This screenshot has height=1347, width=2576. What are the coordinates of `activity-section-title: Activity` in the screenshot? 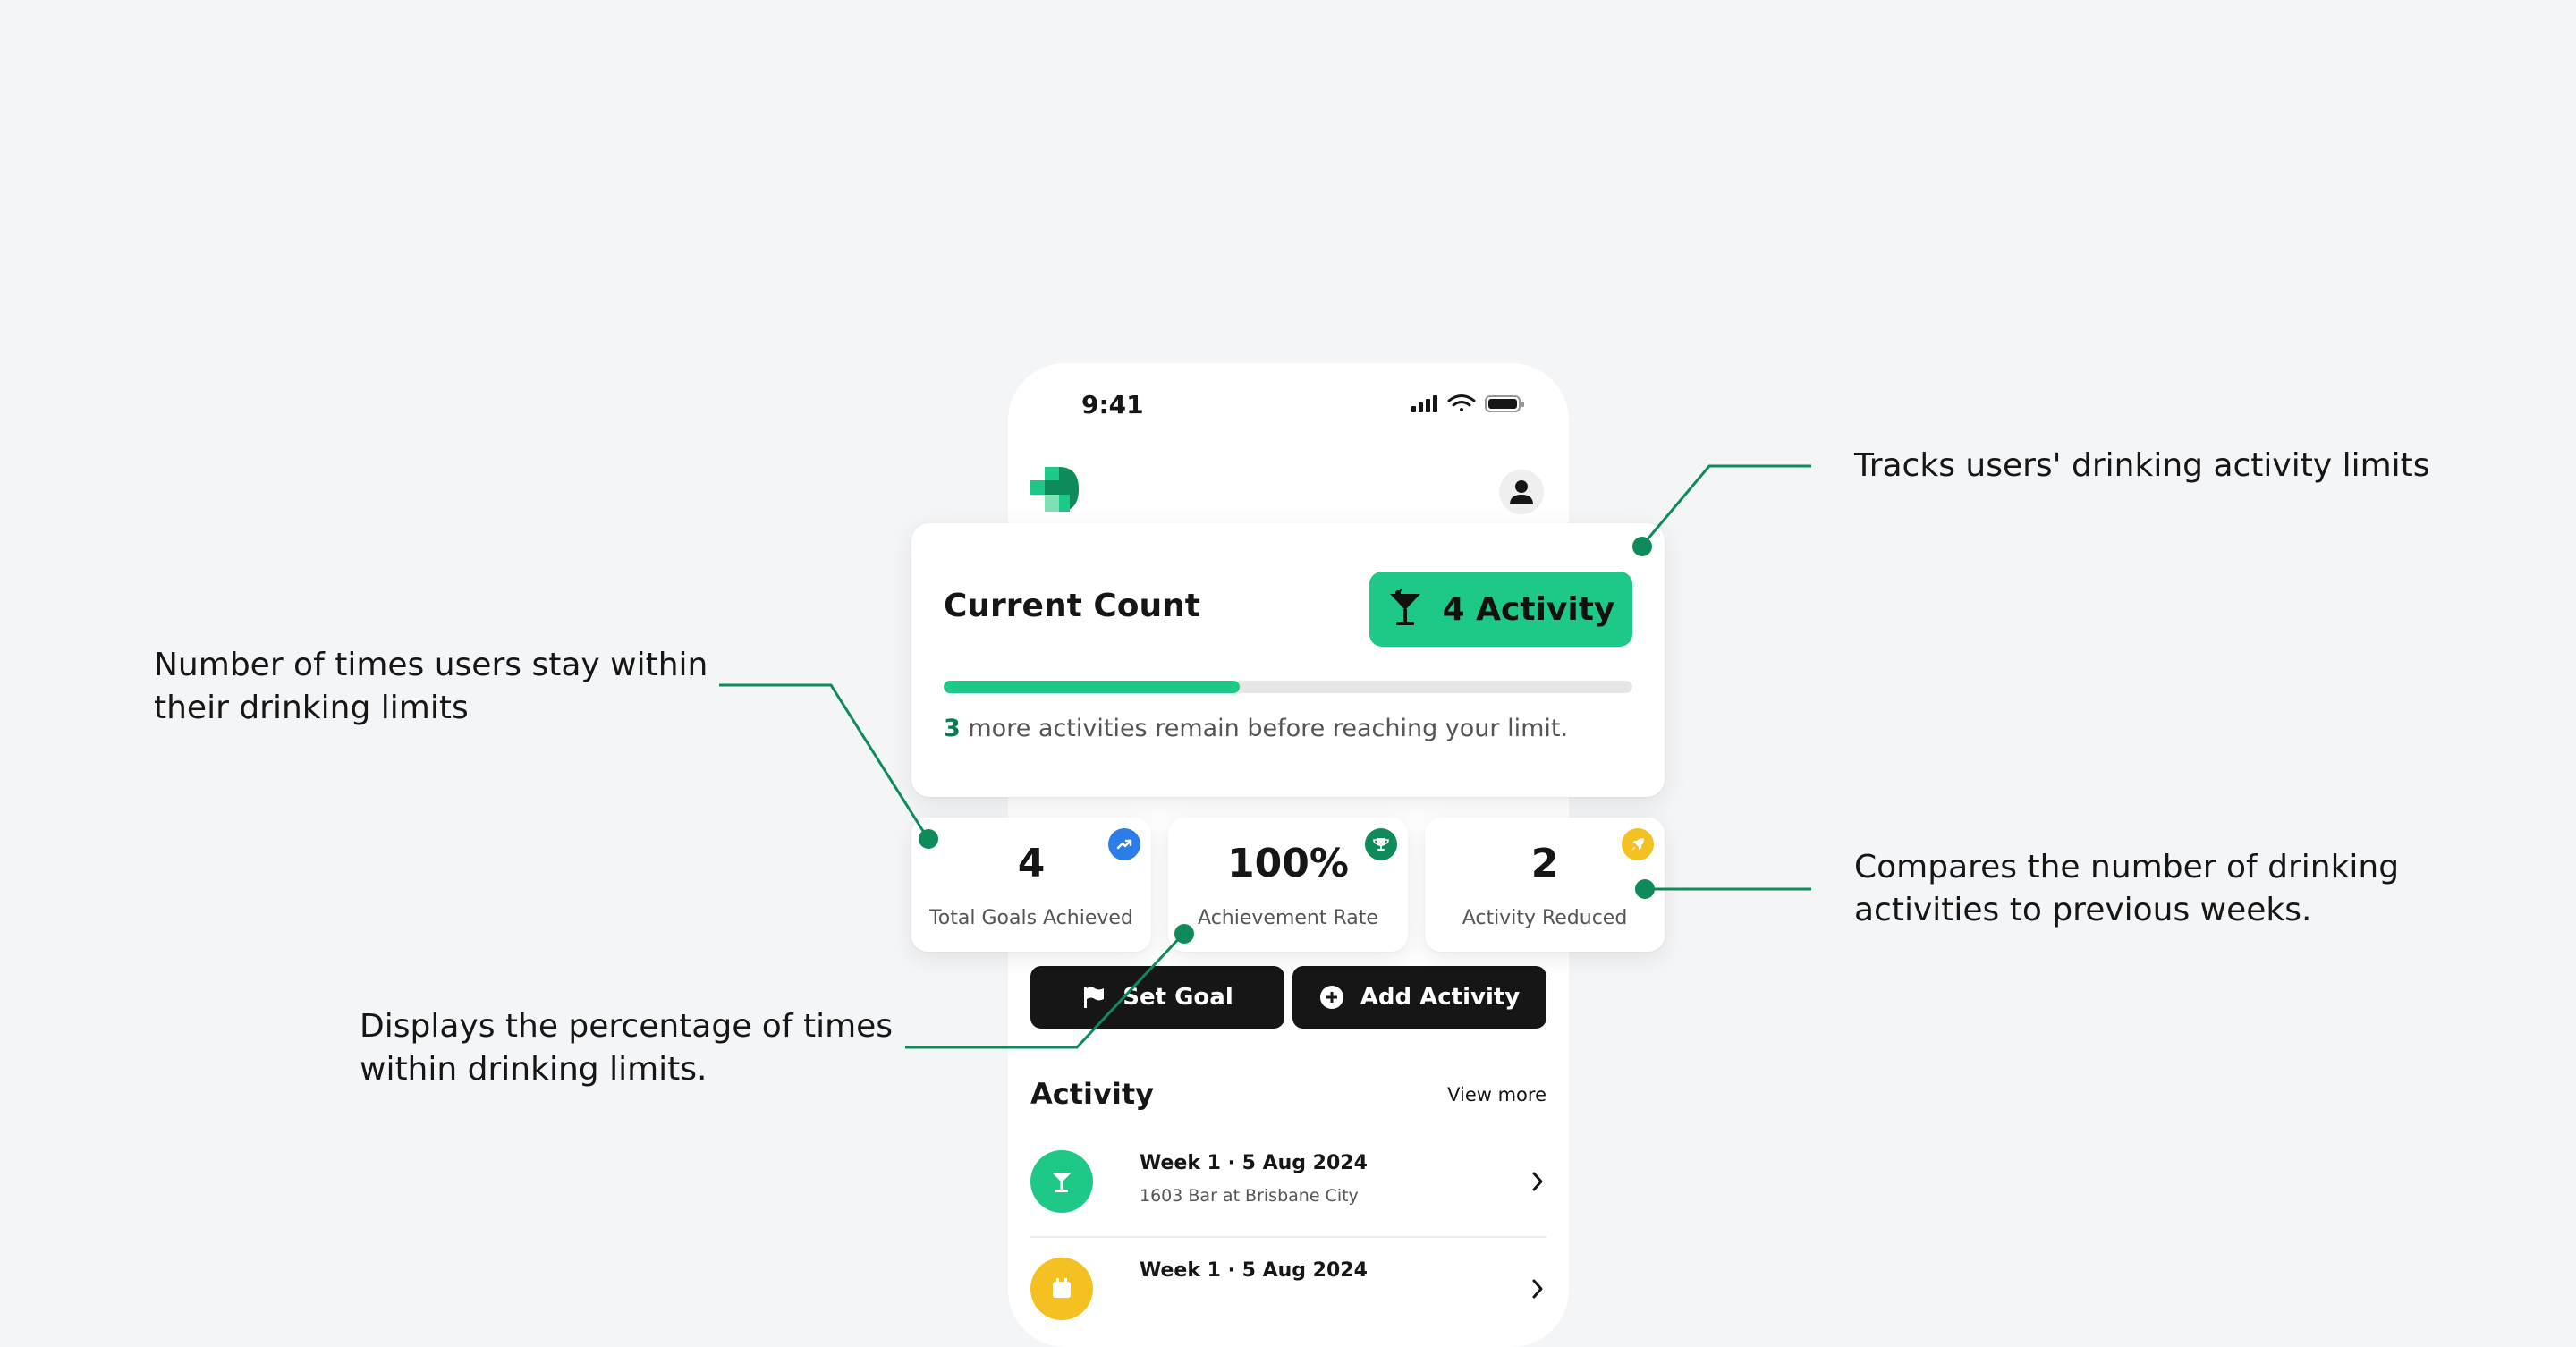 It's located at (1092, 1094).